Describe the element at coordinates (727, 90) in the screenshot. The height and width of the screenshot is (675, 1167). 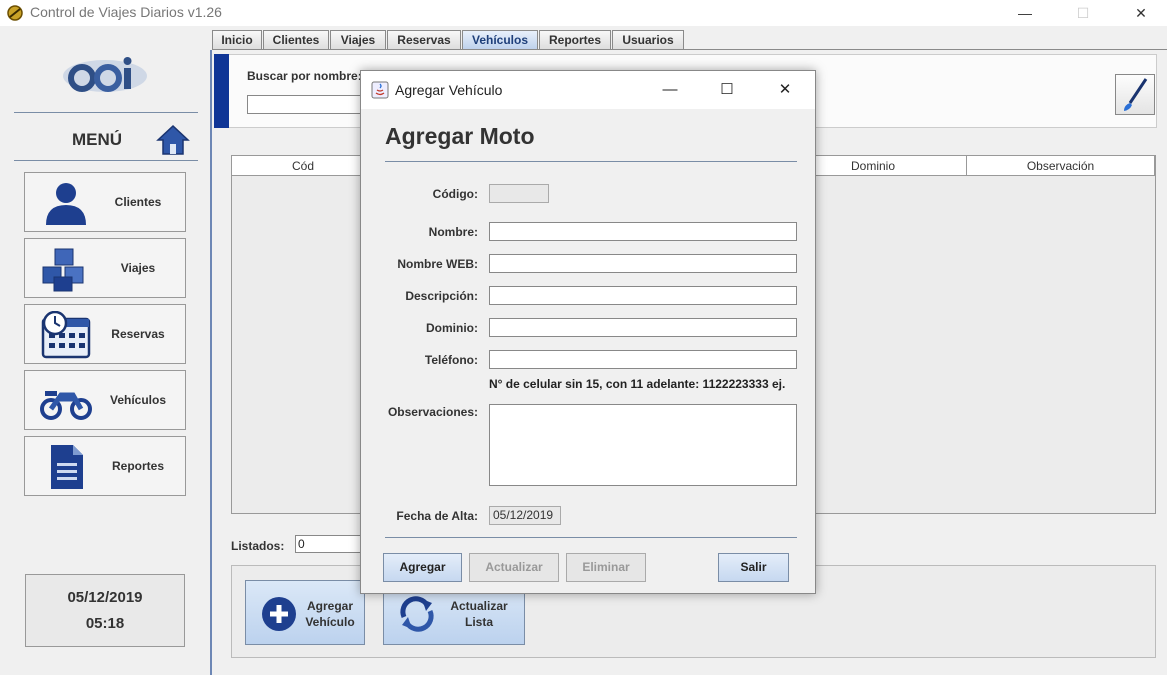
I see `dialog-maximize-button: ☐` at that location.